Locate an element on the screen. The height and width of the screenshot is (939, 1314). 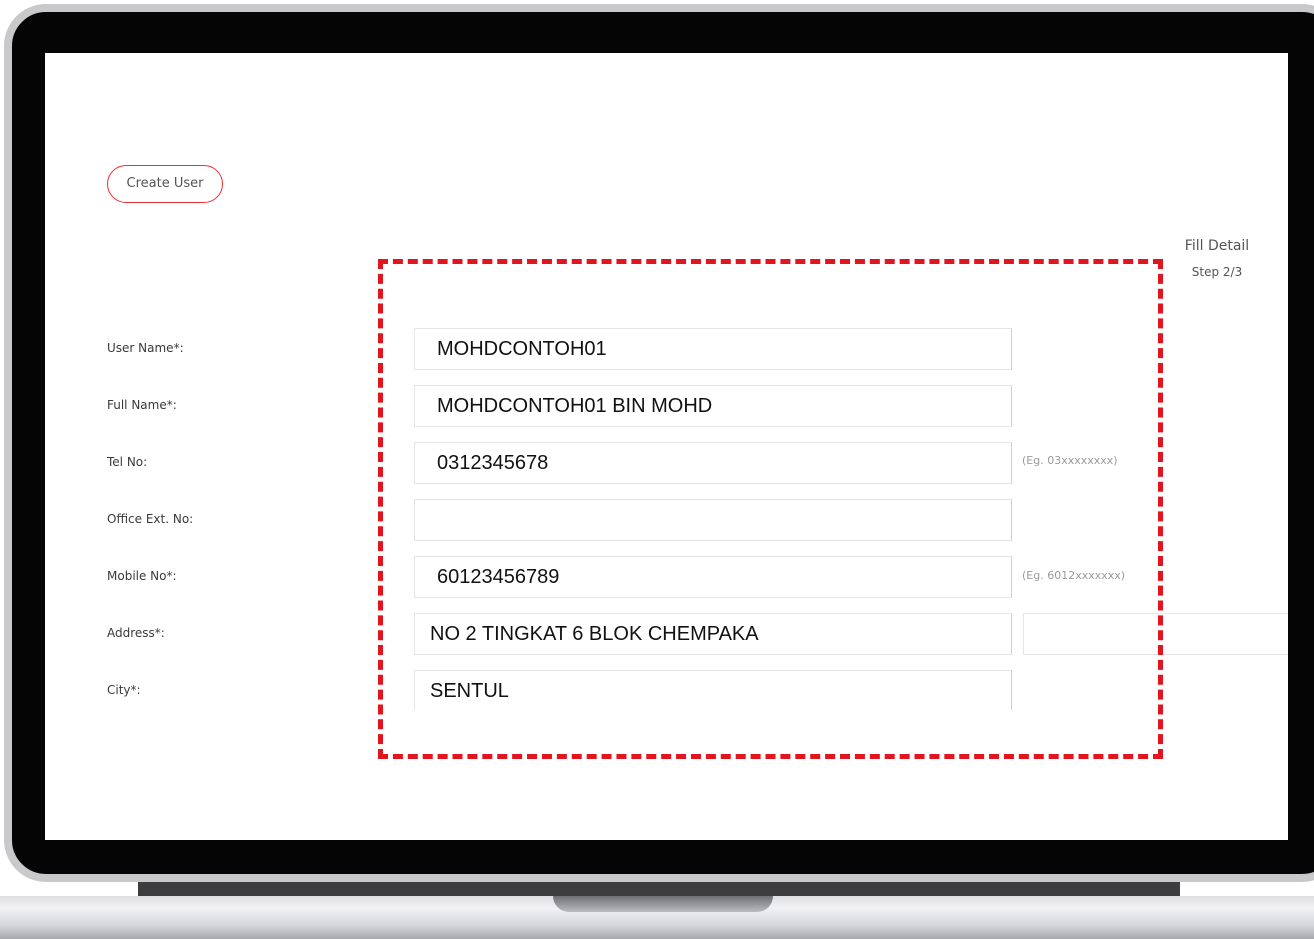
full-name-label: Full Name*: is located at coordinates (142, 405).